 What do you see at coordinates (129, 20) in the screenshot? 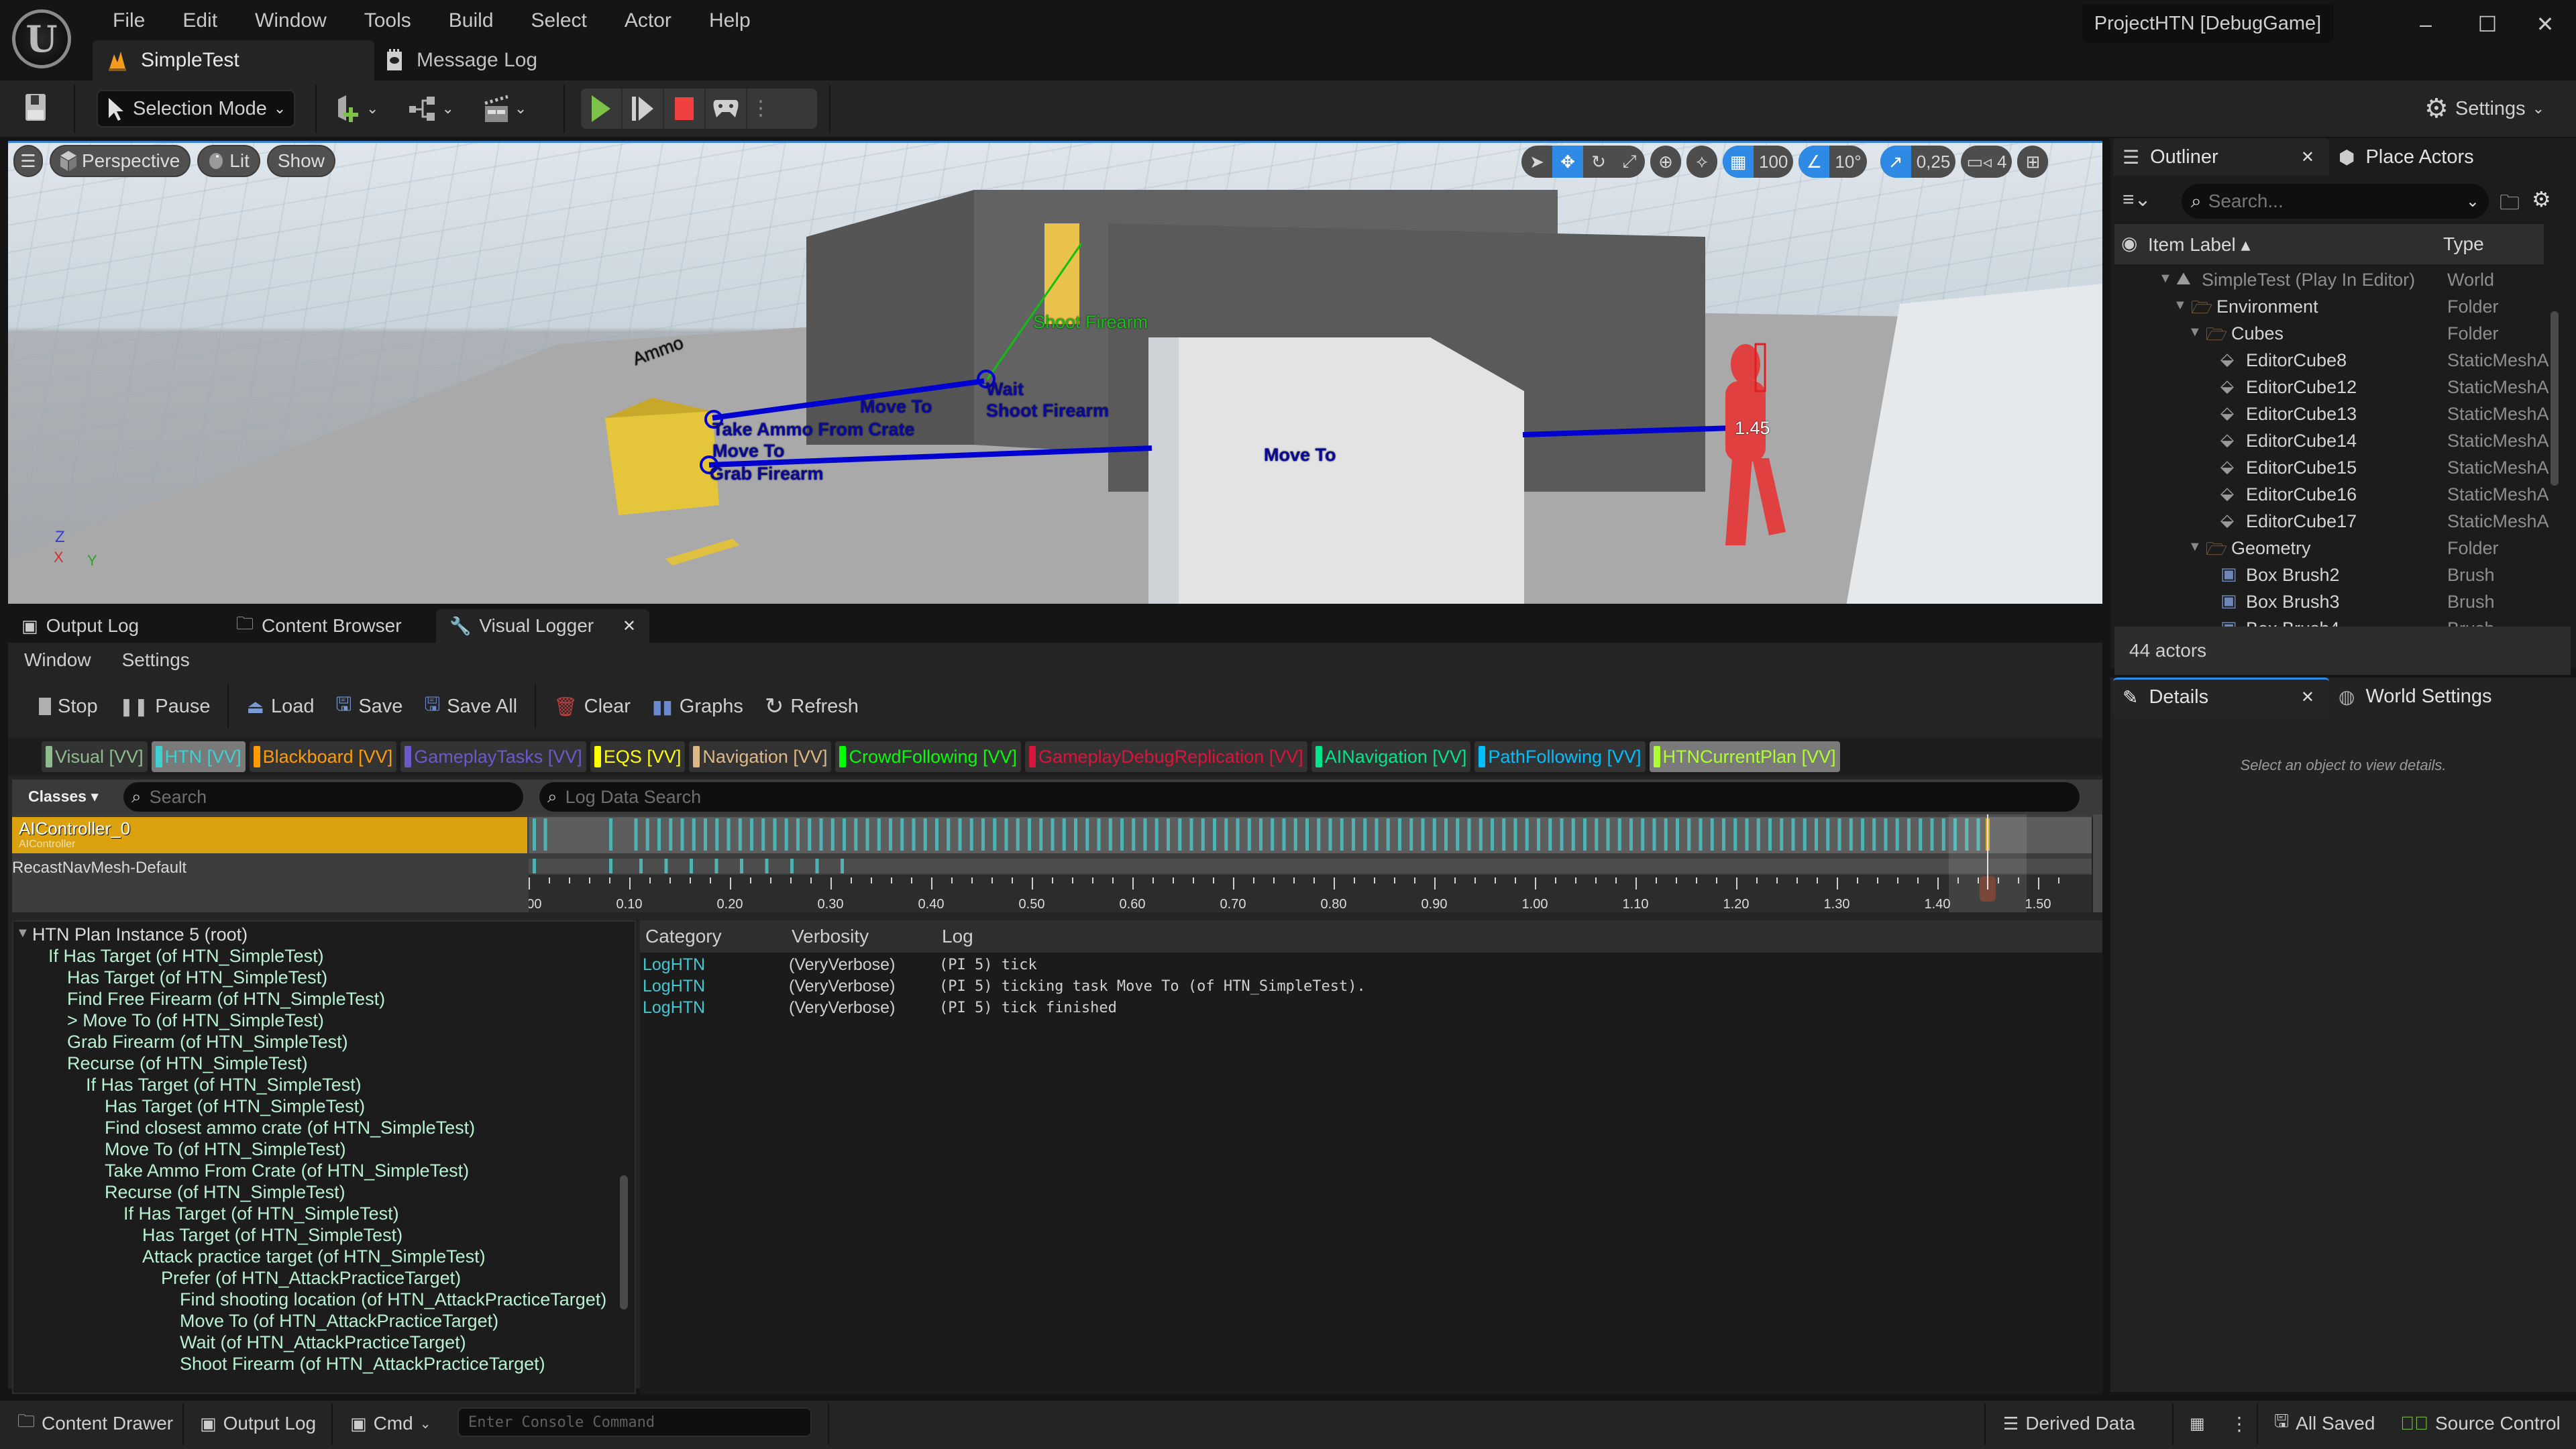
I see `menu-file: File` at bounding box center [129, 20].